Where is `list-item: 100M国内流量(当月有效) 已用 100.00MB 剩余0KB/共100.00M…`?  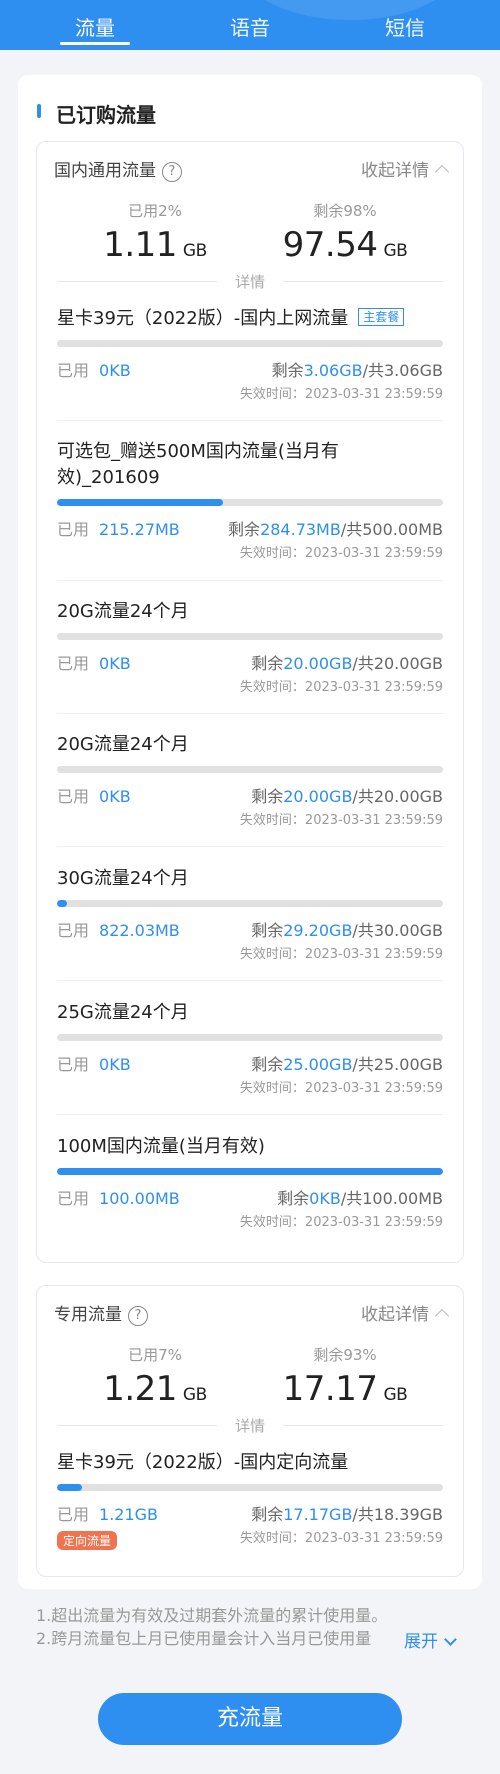 list-item: 100M国内流量(当月有效) 已用 100.00MB 剩余0KB/共100.00M… is located at coordinates (250, 1183).